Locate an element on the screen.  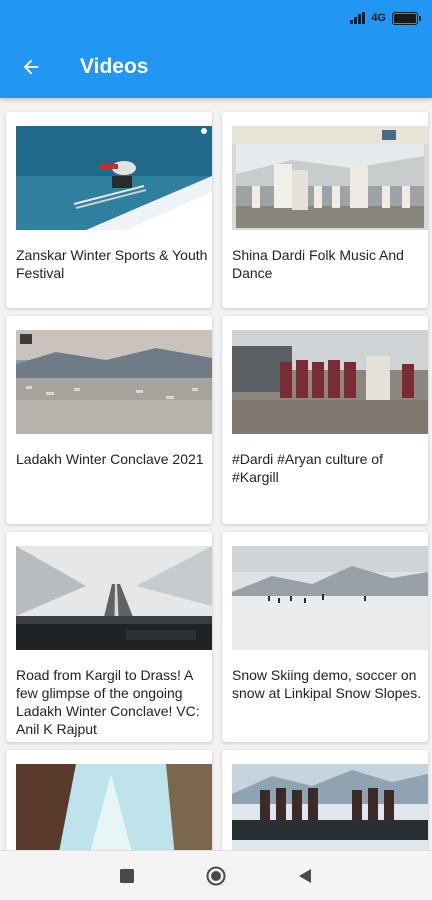
video-title: Shina Dardi Folk Music And Dance is located at coordinates (318, 264).